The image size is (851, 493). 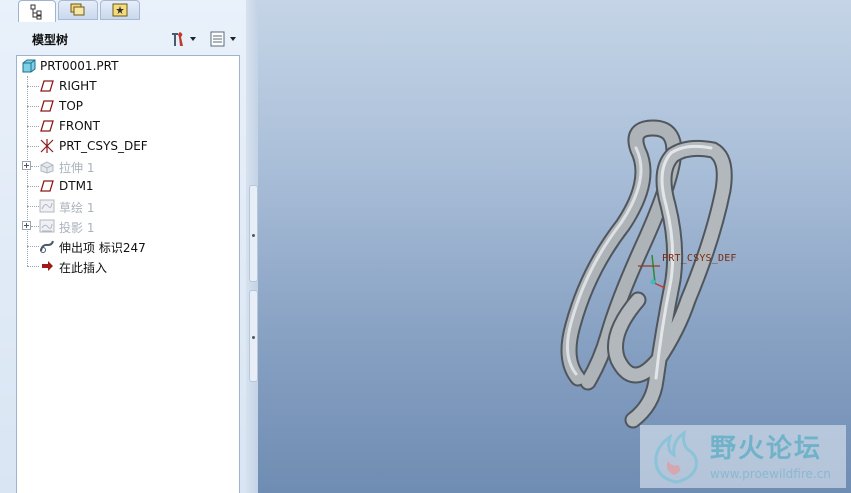 What do you see at coordinates (253, 233) in the screenshot?
I see `collapse-grip-top` at bounding box center [253, 233].